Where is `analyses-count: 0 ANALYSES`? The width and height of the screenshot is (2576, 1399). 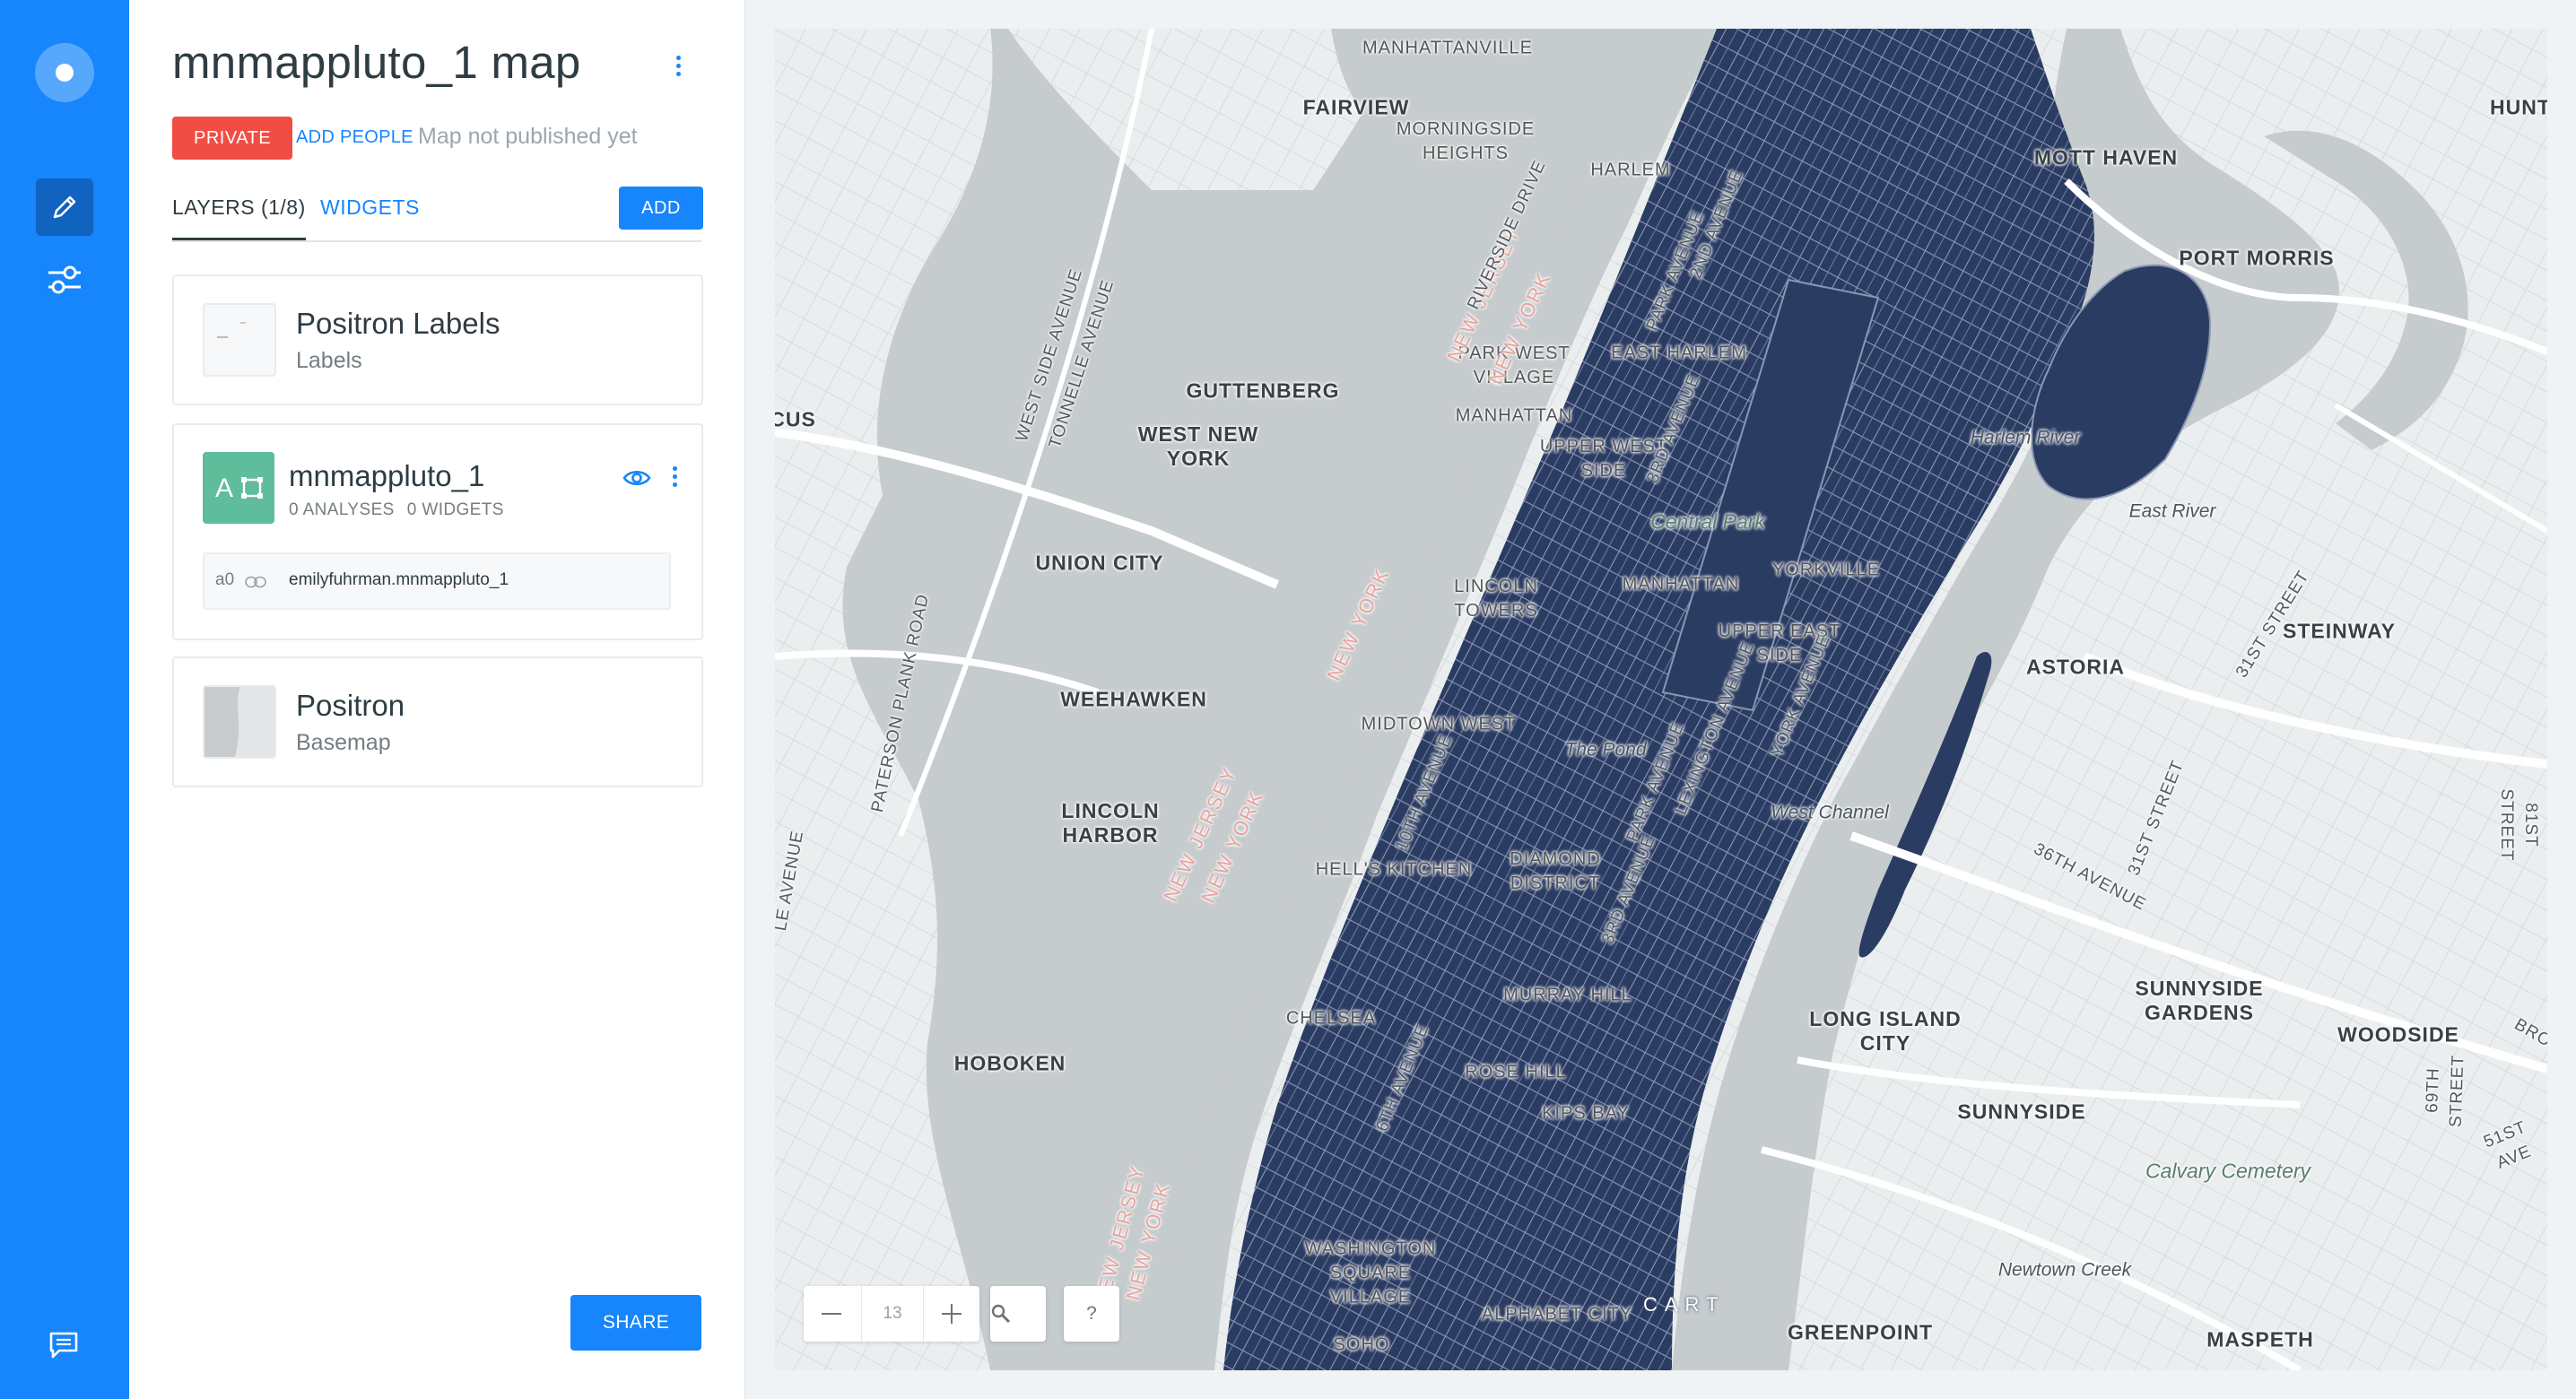 analyses-count: 0 ANALYSES is located at coordinates (342, 509).